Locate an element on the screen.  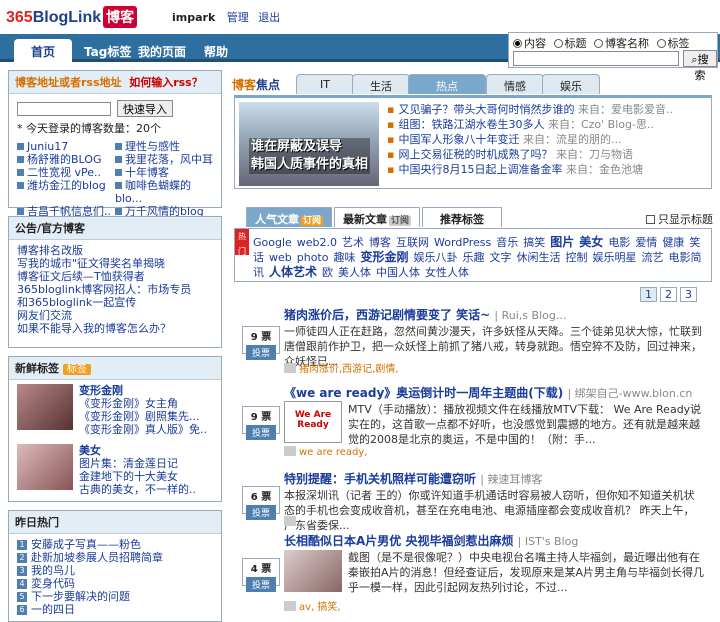
tab-popular: 人气文章 订阅 is located at coordinates (289, 217).